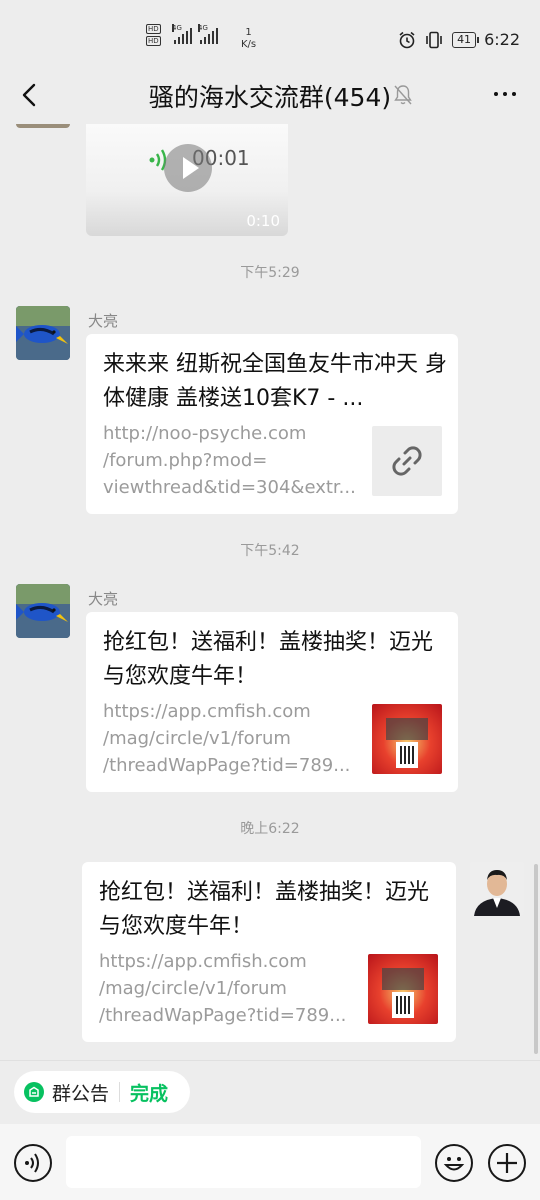  What do you see at coordinates (81, 1093) in the screenshot?
I see `notice-label: 群公告` at bounding box center [81, 1093].